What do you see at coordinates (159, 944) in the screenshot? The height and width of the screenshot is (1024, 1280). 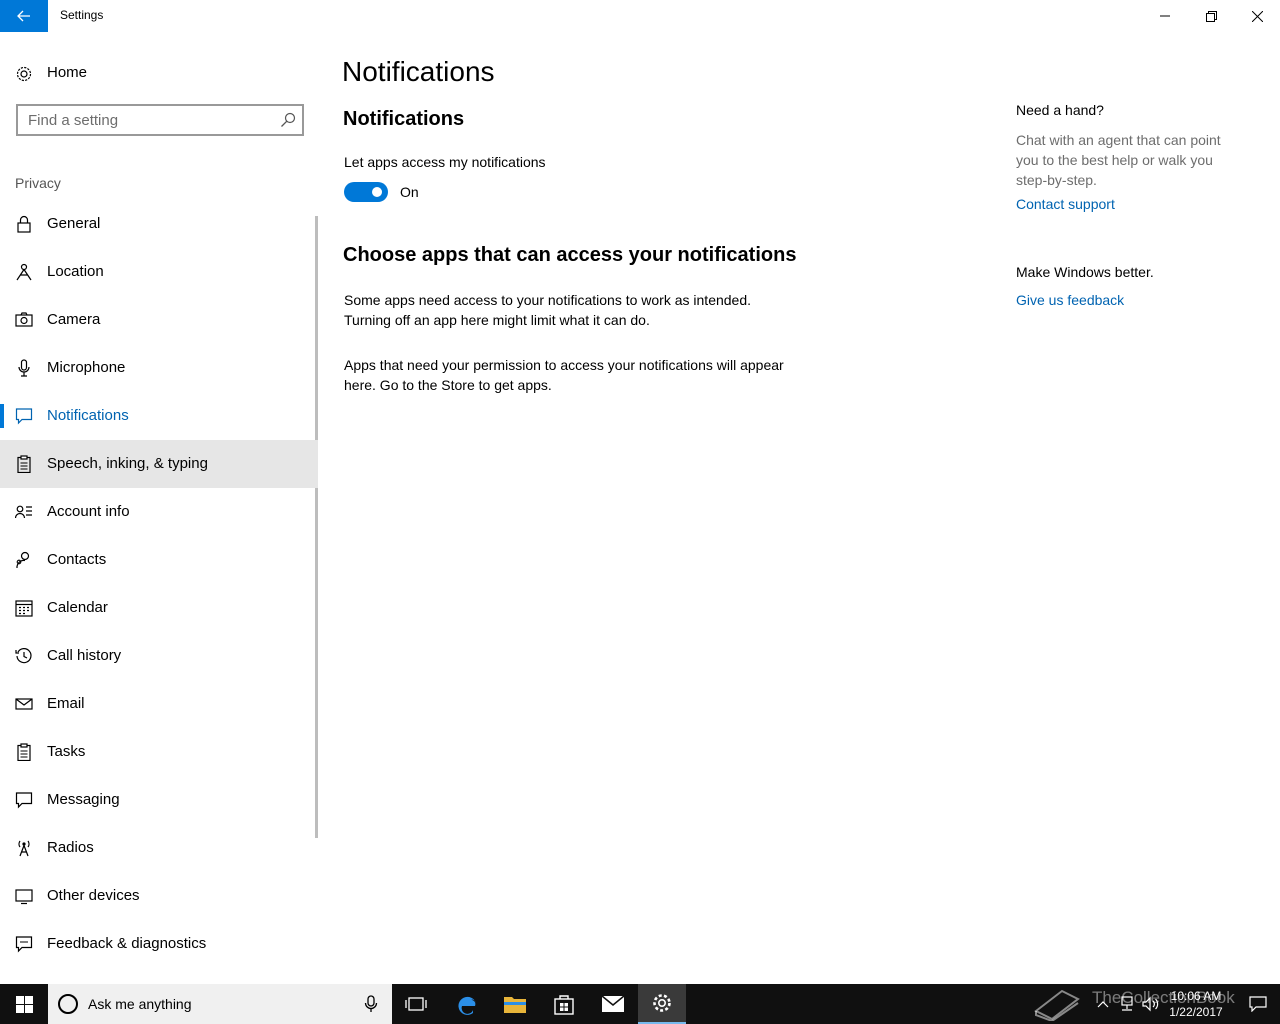 I see `sidebar-item-feedback-diagnostics: Feedback & diagnostics` at bounding box center [159, 944].